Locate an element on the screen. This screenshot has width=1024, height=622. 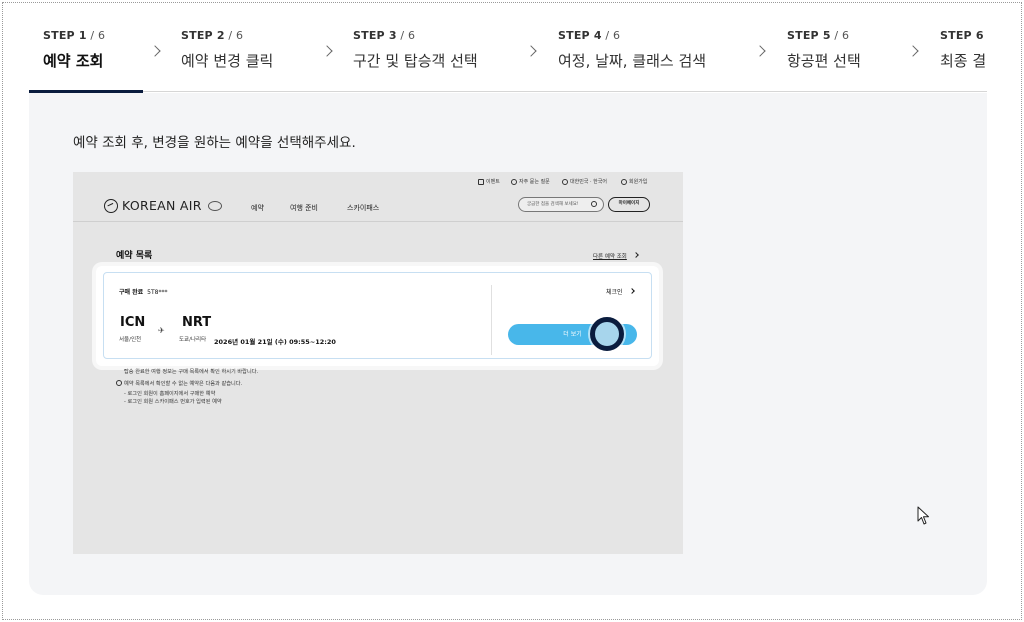
tab-step-2: STEP 2 / 6 예약 변경 클릭 is located at coordinates (227, 50).